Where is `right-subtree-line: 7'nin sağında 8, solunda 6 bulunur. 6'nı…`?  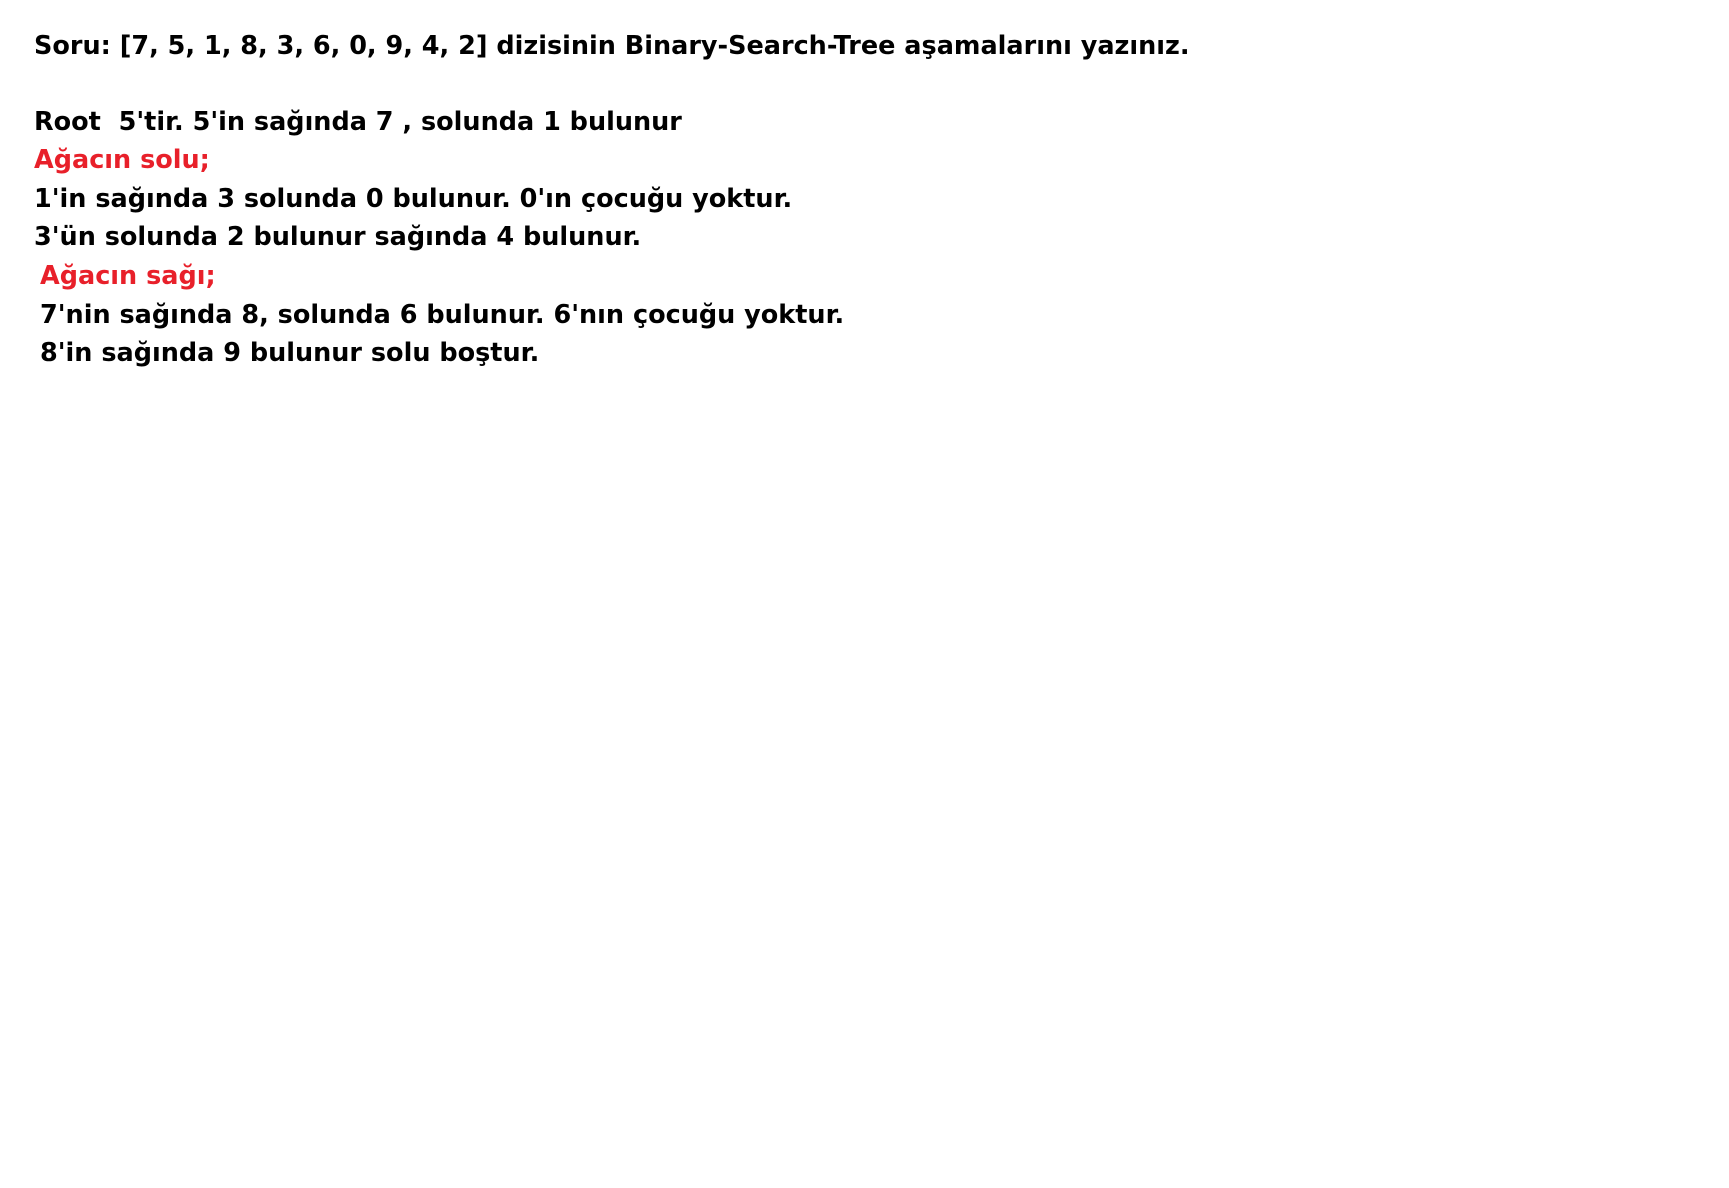 right-subtree-line: 7'nin sağında 8, solunda 6 bulunur. 6'nı… is located at coordinates (442, 315).